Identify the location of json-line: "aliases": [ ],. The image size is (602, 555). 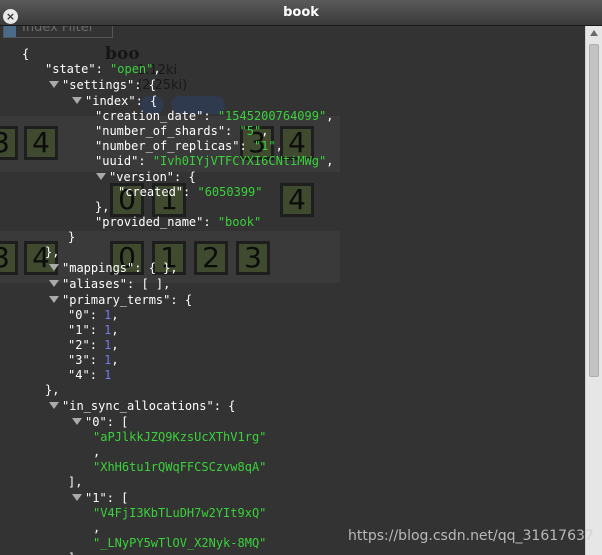
(109, 284).